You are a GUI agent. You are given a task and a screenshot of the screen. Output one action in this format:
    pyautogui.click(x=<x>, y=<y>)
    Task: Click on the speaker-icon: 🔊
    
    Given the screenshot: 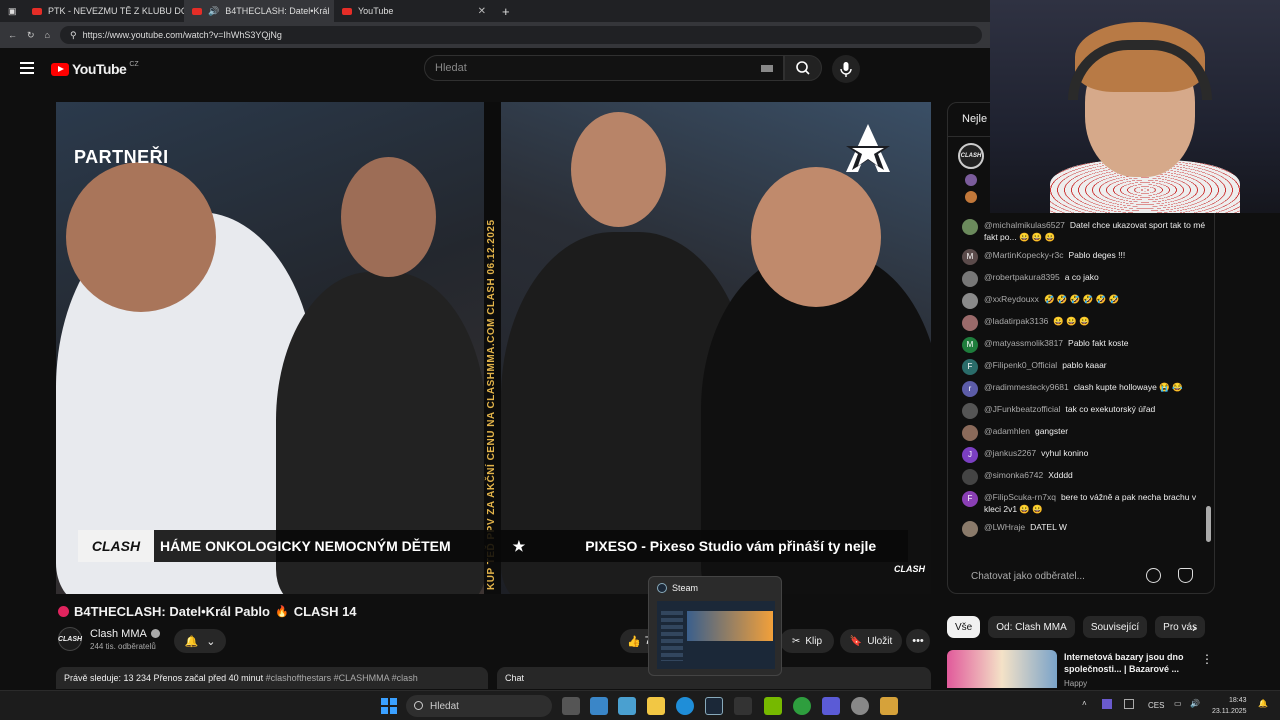 What is the action you would take?
    pyautogui.click(x=213, y=11)
    